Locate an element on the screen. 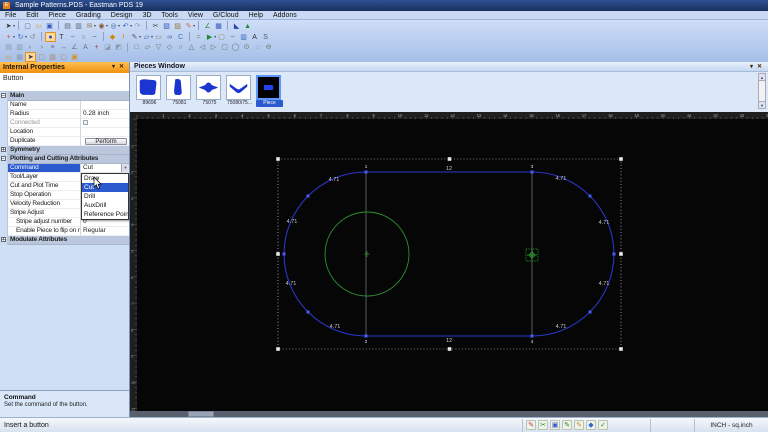 The image size is (768, 432). smooth-icon: ↺ is located at coordinates (32, 37).